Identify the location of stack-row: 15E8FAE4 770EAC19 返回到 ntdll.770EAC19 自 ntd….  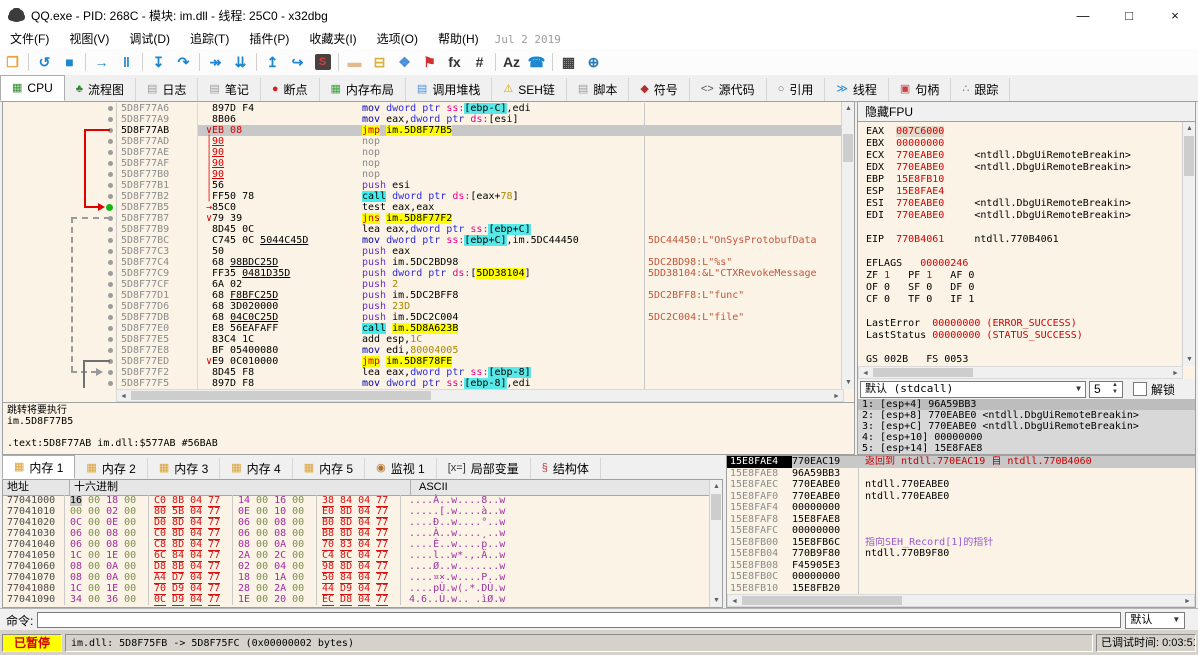
(961, 462).